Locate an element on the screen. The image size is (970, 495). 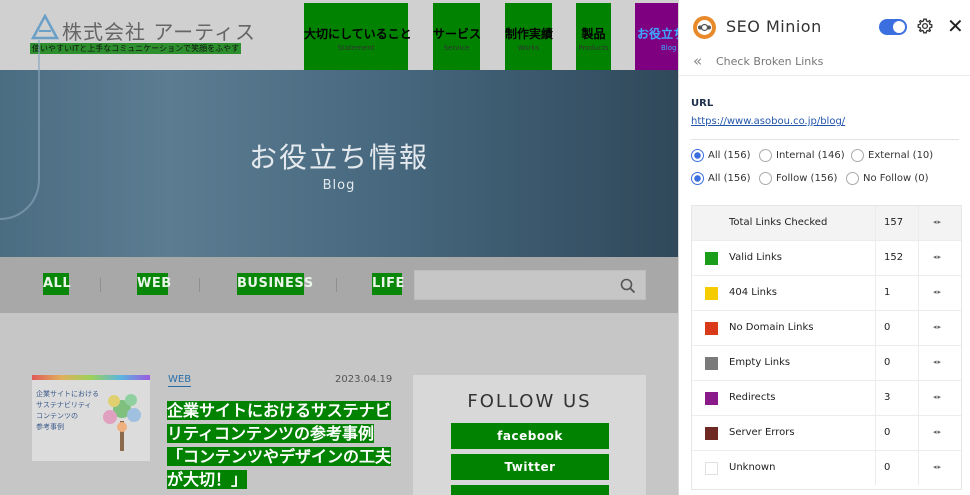
table-row: Valid Links 152 ◂▸ is located at coordinates (826, 258).